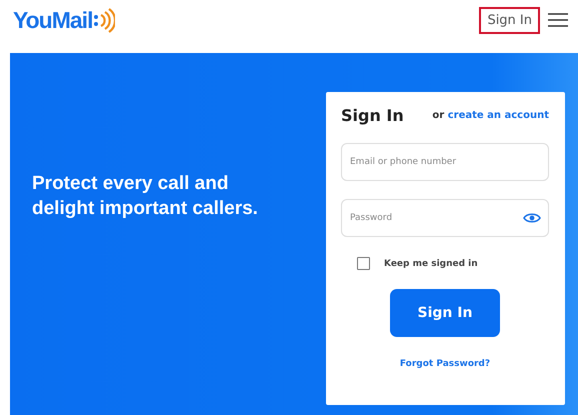 The image size is (578, 415). Describe the element at coordinates (372, 115) in the screenshot. I see `card-title: Sign In` at that location.